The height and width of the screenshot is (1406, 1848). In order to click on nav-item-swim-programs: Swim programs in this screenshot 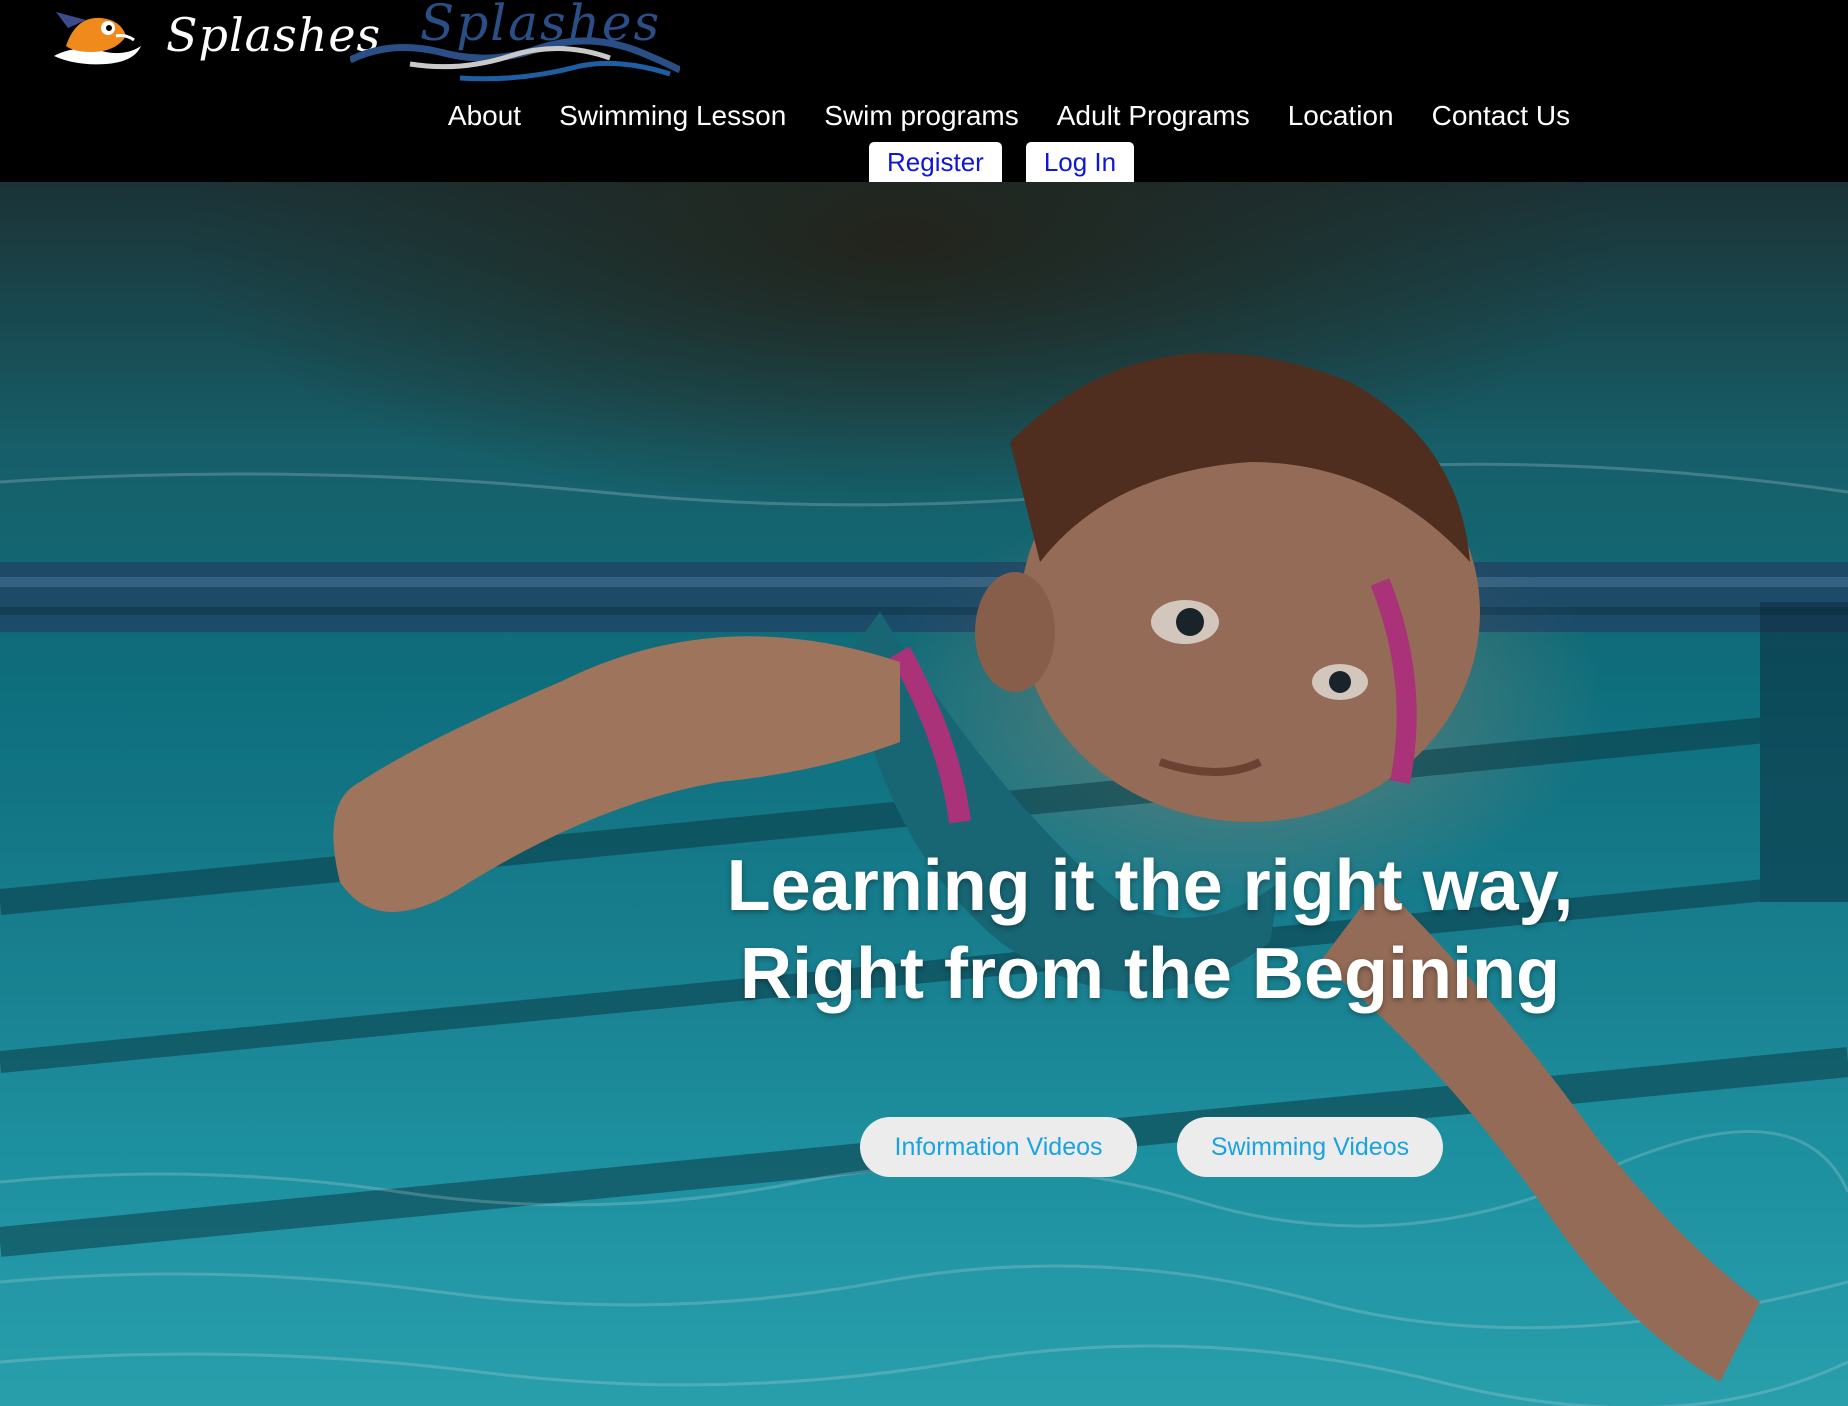, I will do `click(921, 116)`.